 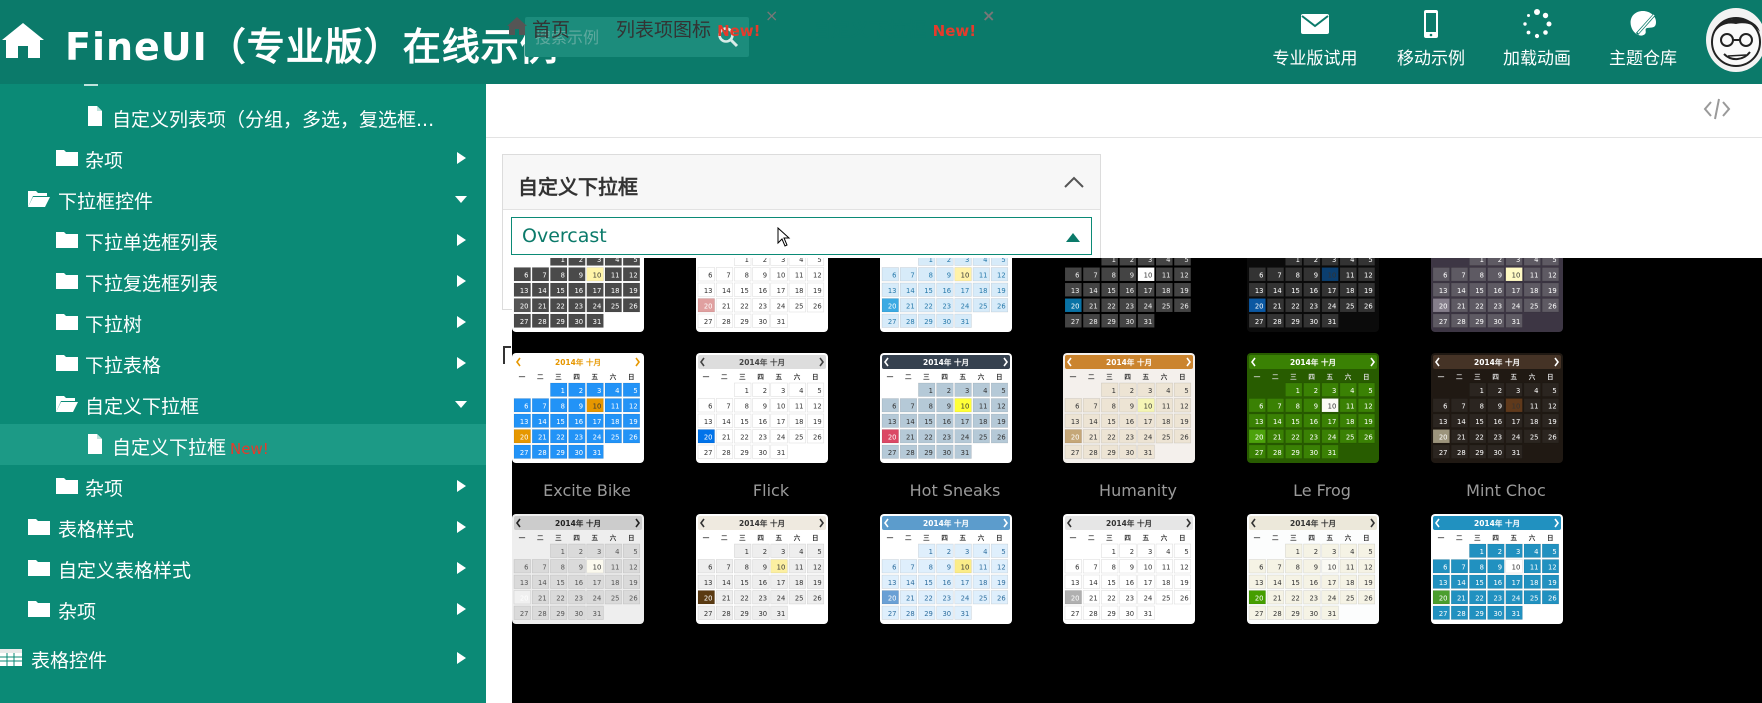 I want to click on tab-home: 首页, so click(x=556, y=27).